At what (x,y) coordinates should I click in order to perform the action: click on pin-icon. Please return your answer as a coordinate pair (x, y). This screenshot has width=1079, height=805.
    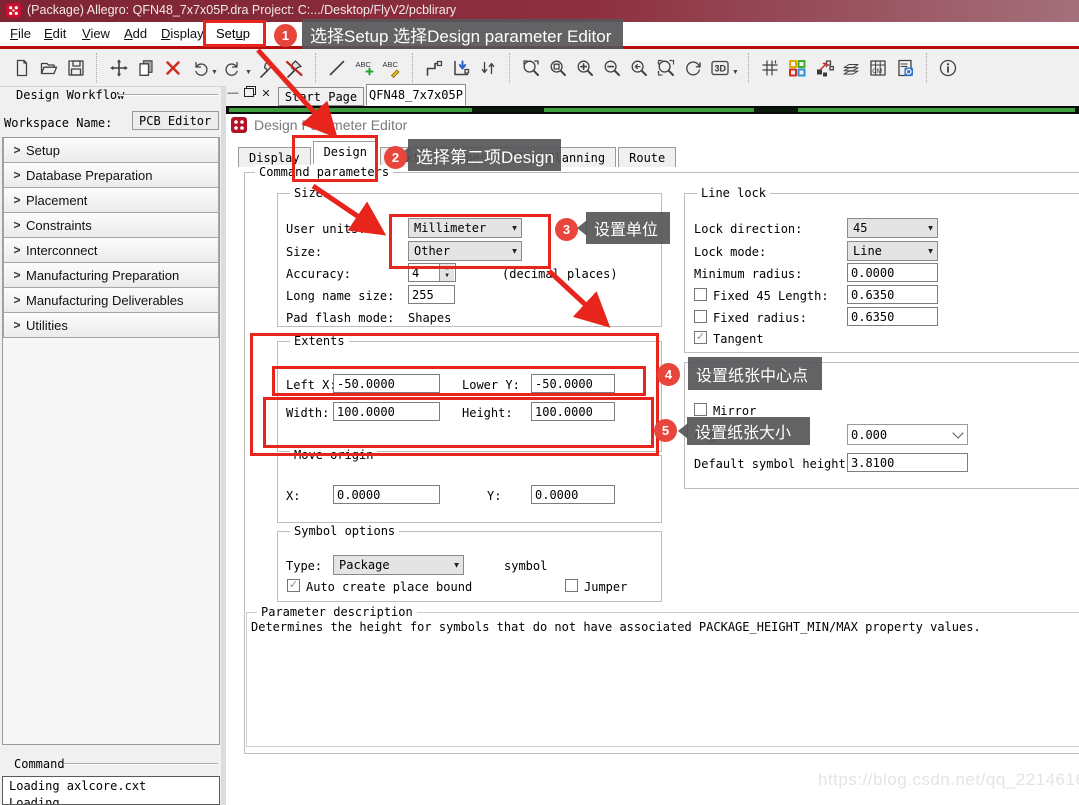
    Looking at the image, I should click on (267, 68).